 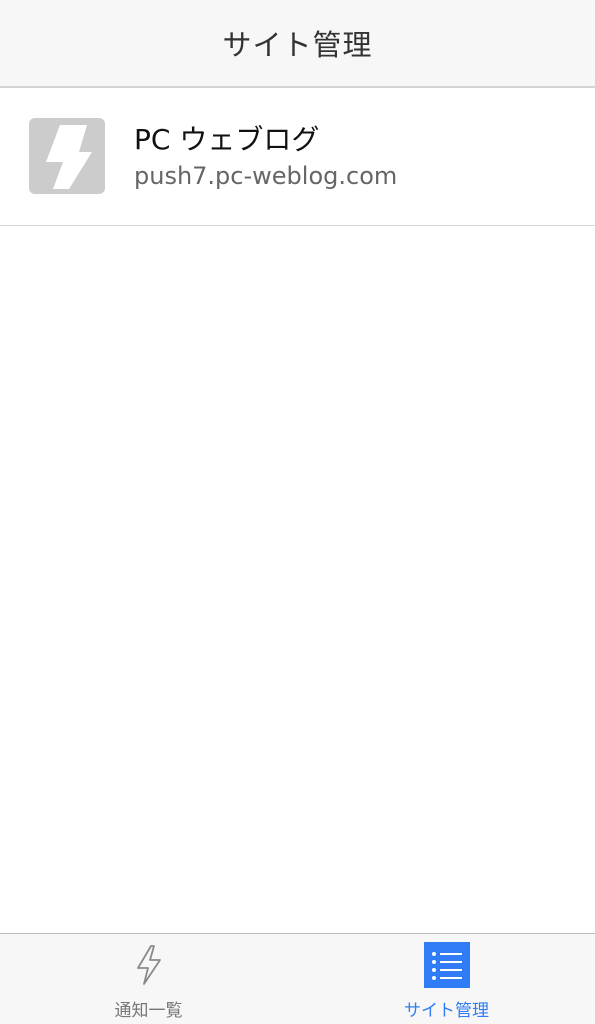 What do you see at coordinates (446, 1011) in the screenshot?
I see `tab-site-management-label: サイト管理` at bounding box center [446, 1011].